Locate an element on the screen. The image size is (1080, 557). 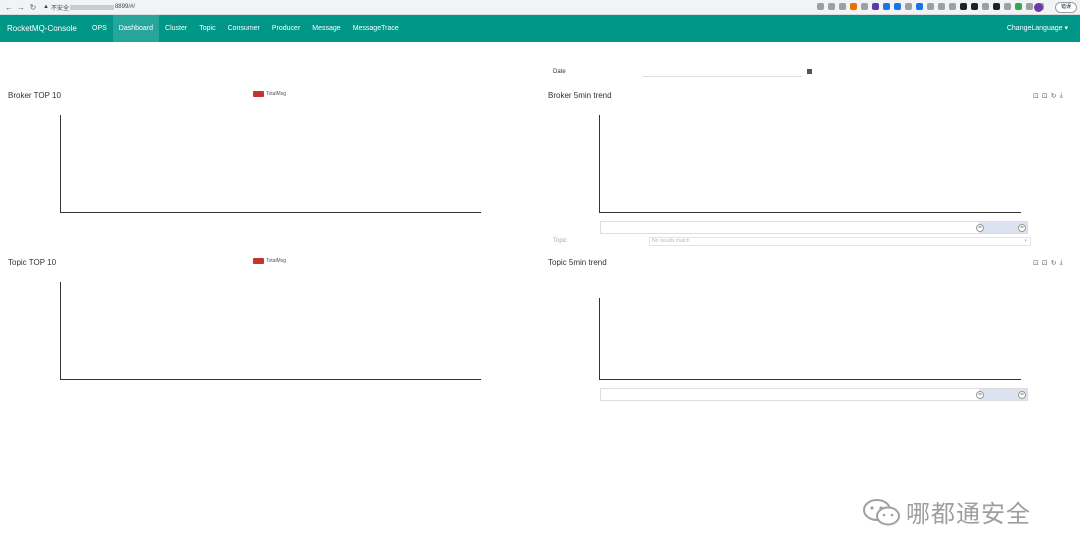
nav-messagetrace: MessageTrace is located at coordinates (376, 28).